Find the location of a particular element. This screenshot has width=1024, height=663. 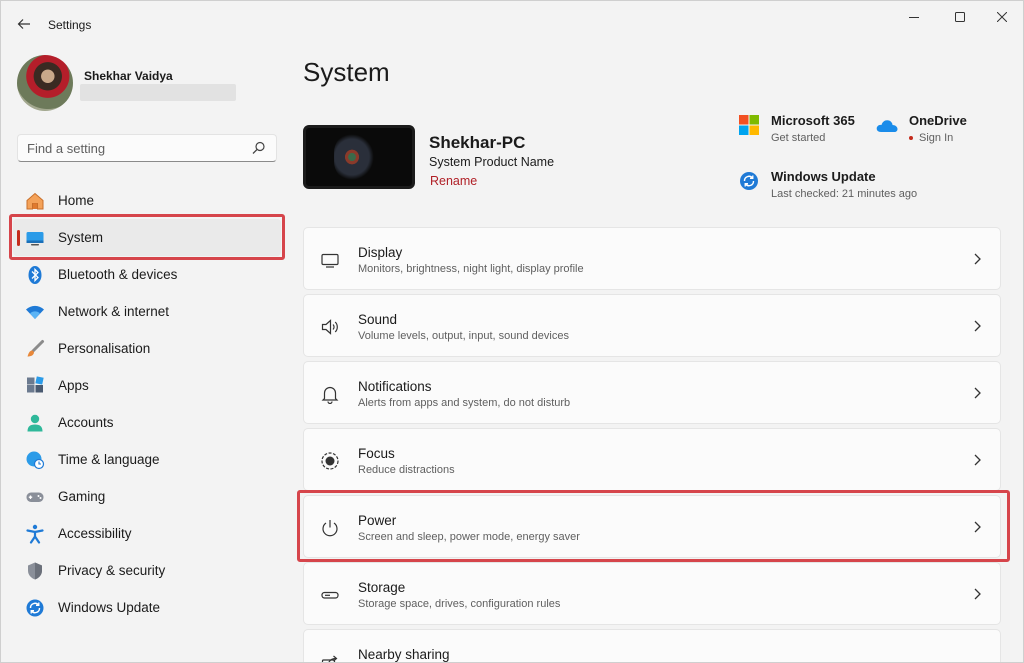

close-button is located at coordinates (1002, 17).